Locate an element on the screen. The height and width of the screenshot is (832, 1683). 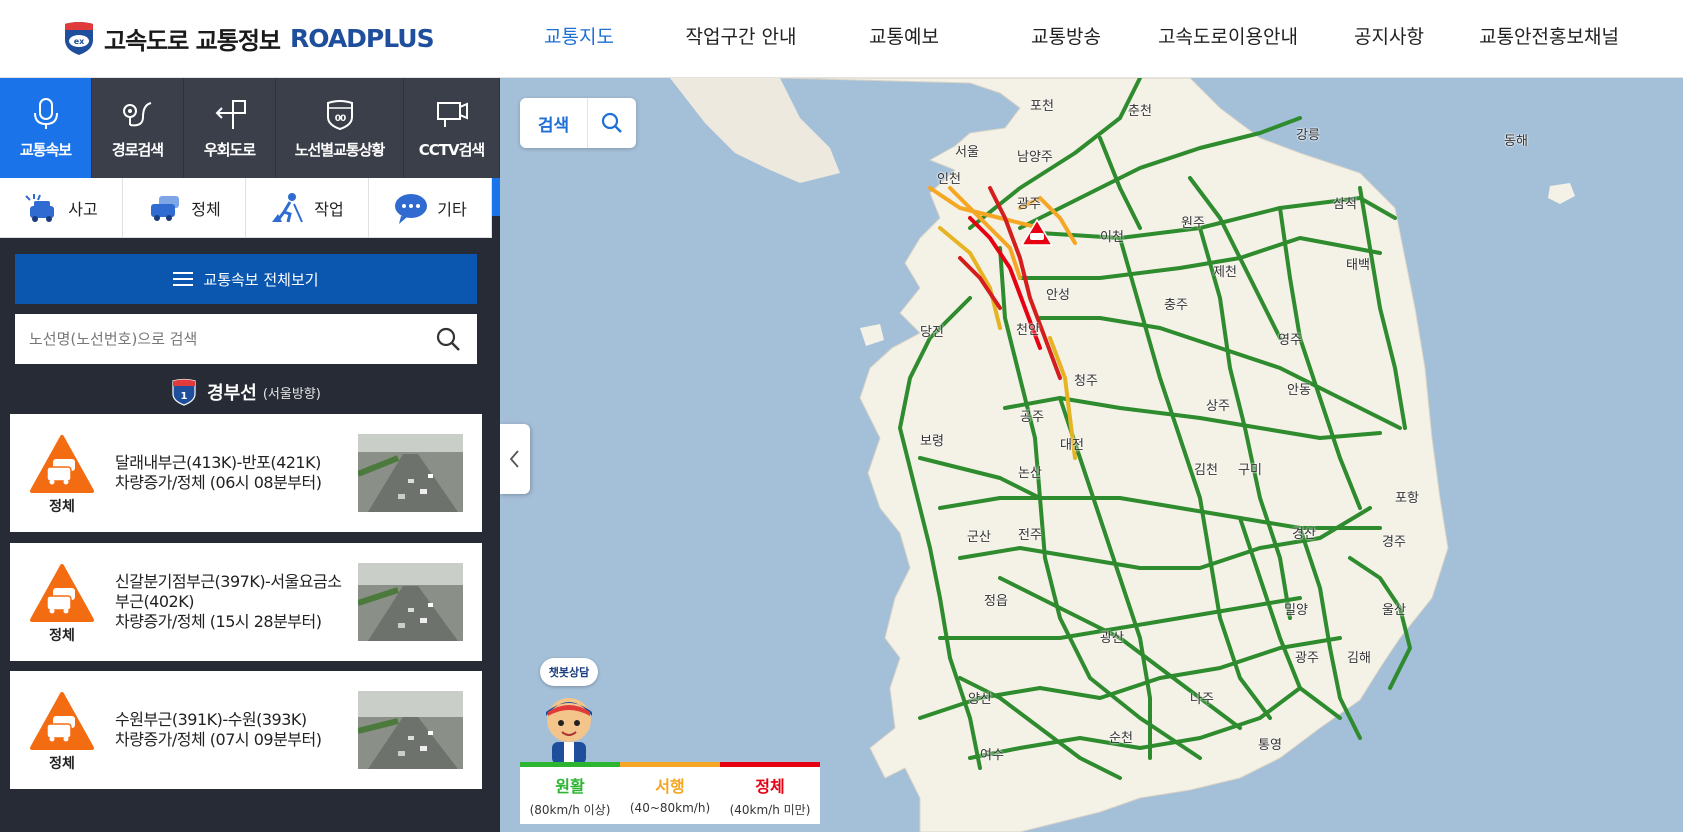
city-label: 포항 is located at coordinates (1407, 498).